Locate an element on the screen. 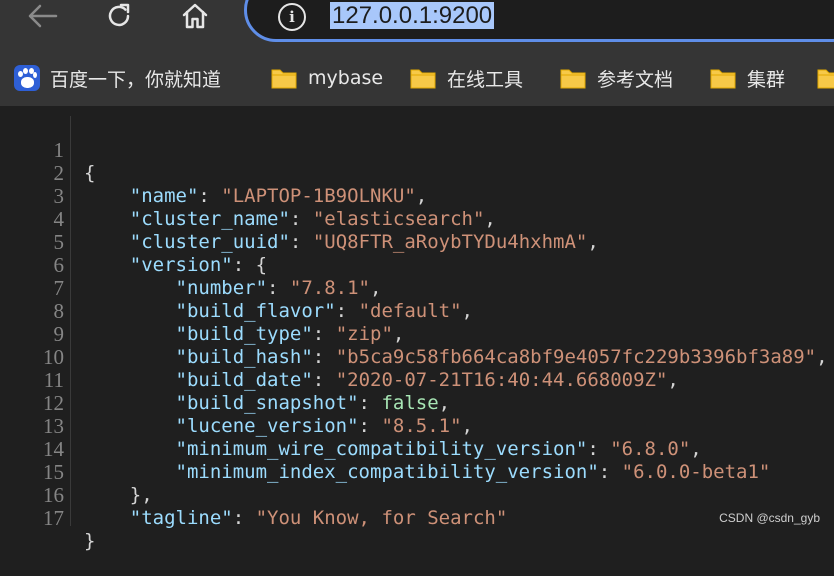  bookmark-label: 参考文档 is located at coordinates (635, 79).